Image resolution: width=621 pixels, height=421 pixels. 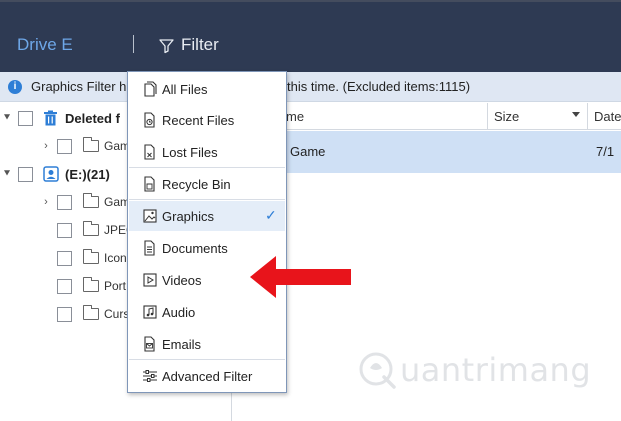 I want to click on trash-icon, so click(x=50, y=118).